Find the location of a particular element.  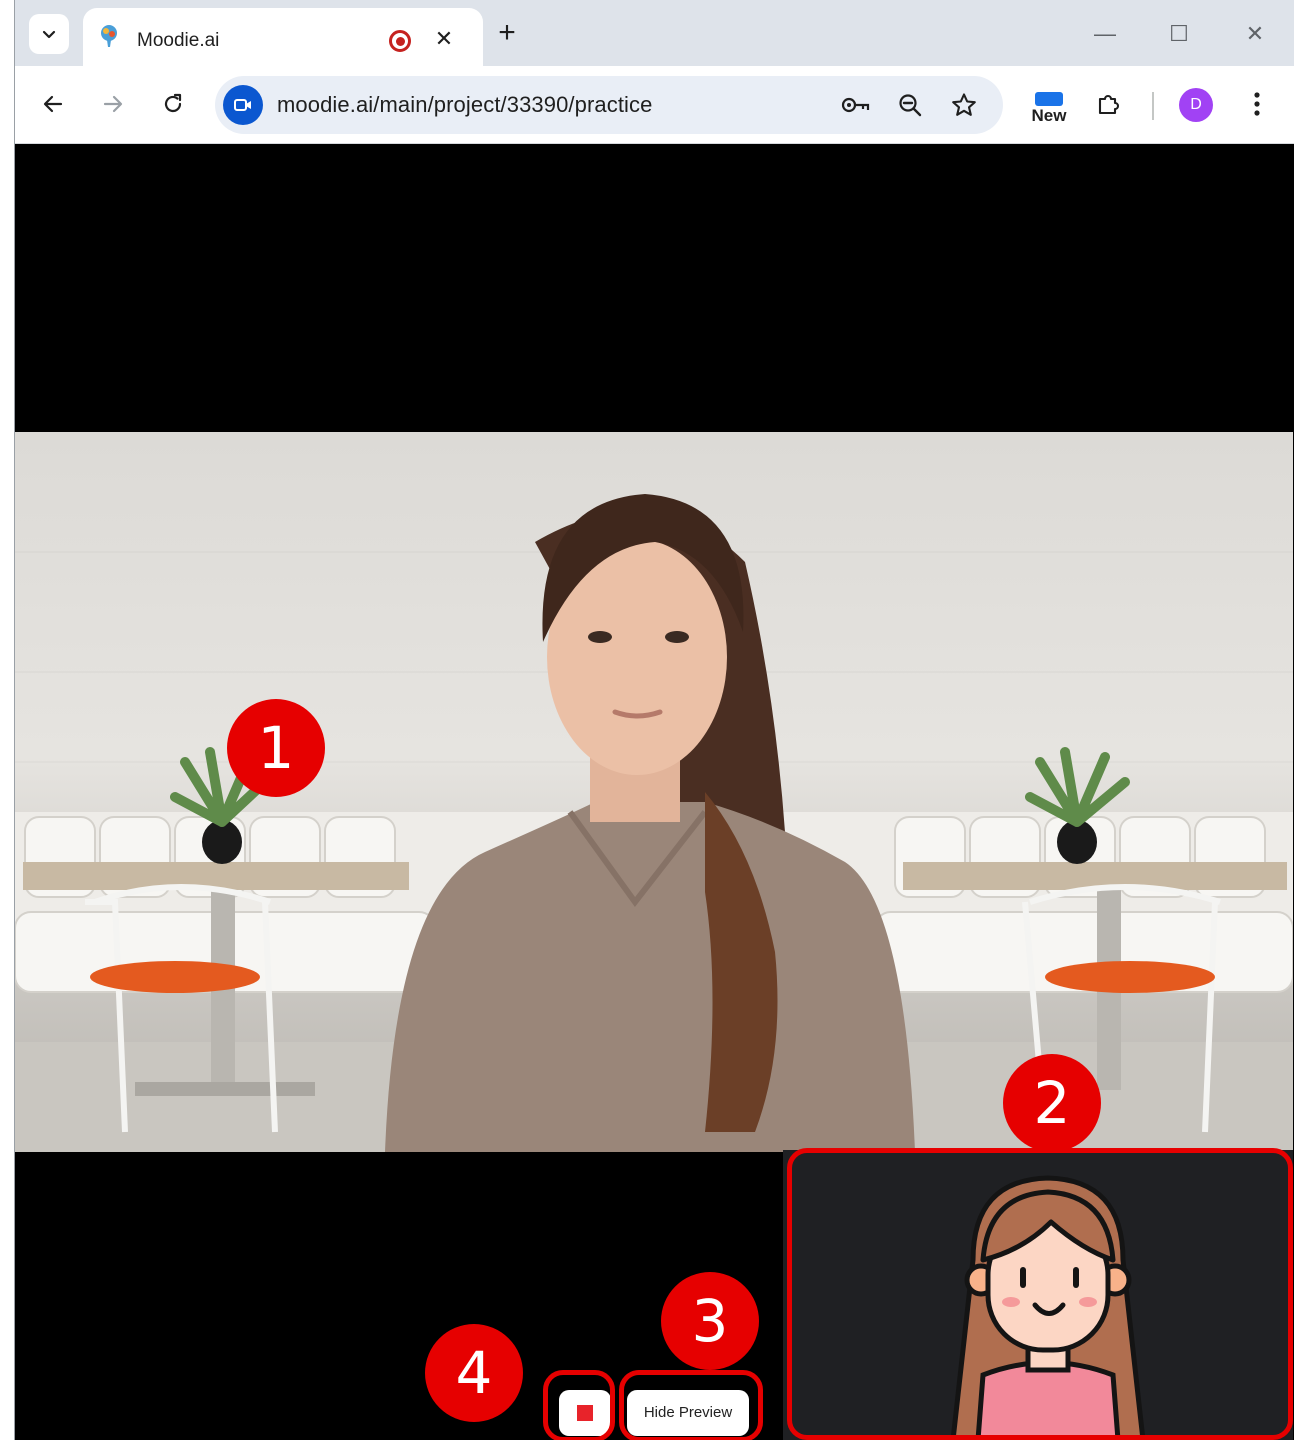

extensions-button is located at coordinates (1109, 104).